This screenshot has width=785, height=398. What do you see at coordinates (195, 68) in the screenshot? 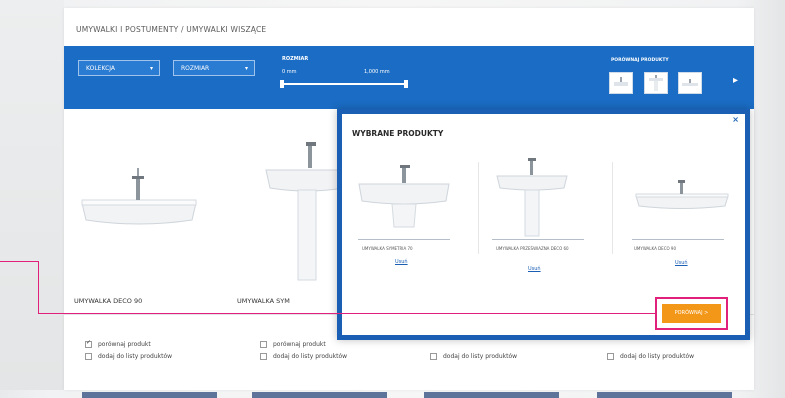
I see `size-select-label: ROZMIAR` at bounding box center [195, 68].